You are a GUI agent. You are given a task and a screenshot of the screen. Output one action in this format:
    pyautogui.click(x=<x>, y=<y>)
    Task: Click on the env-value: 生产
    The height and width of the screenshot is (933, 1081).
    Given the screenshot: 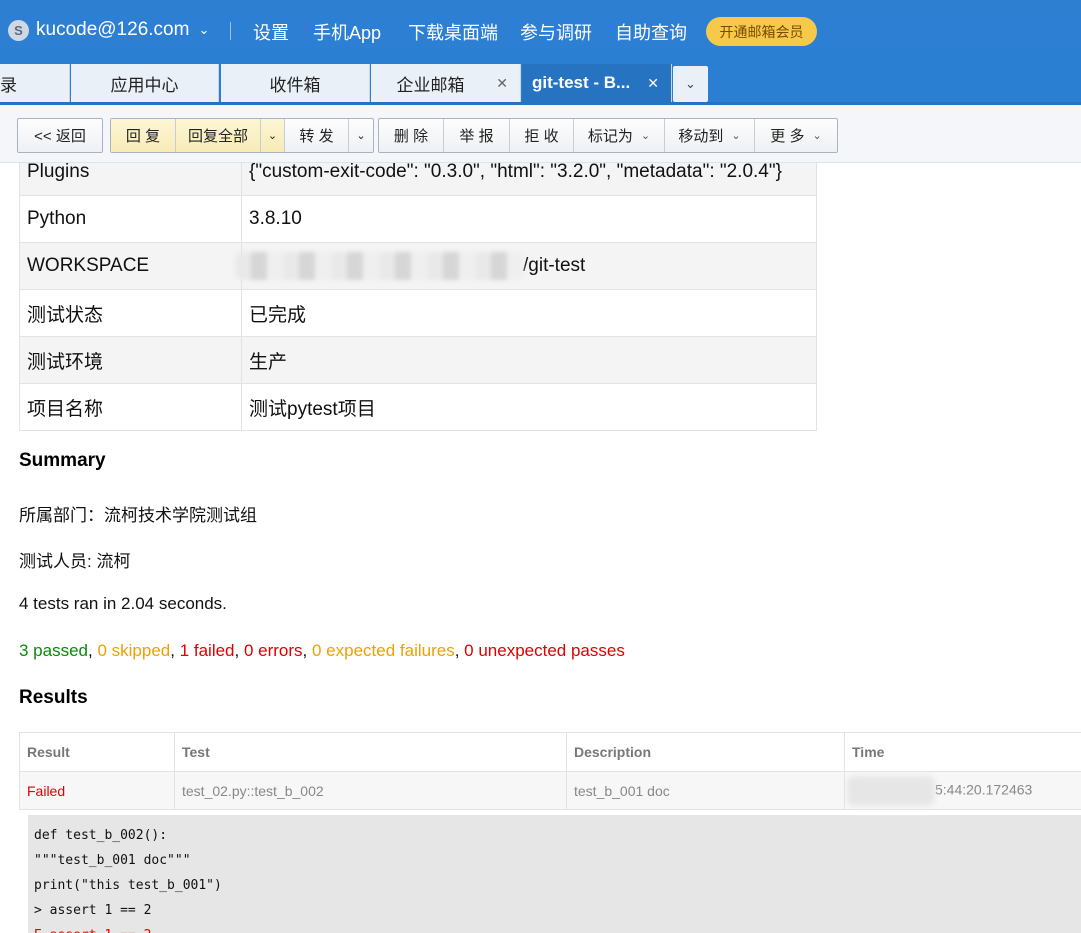 What is the action you would take?
    pyautogui.click(x=529, y=360)
    